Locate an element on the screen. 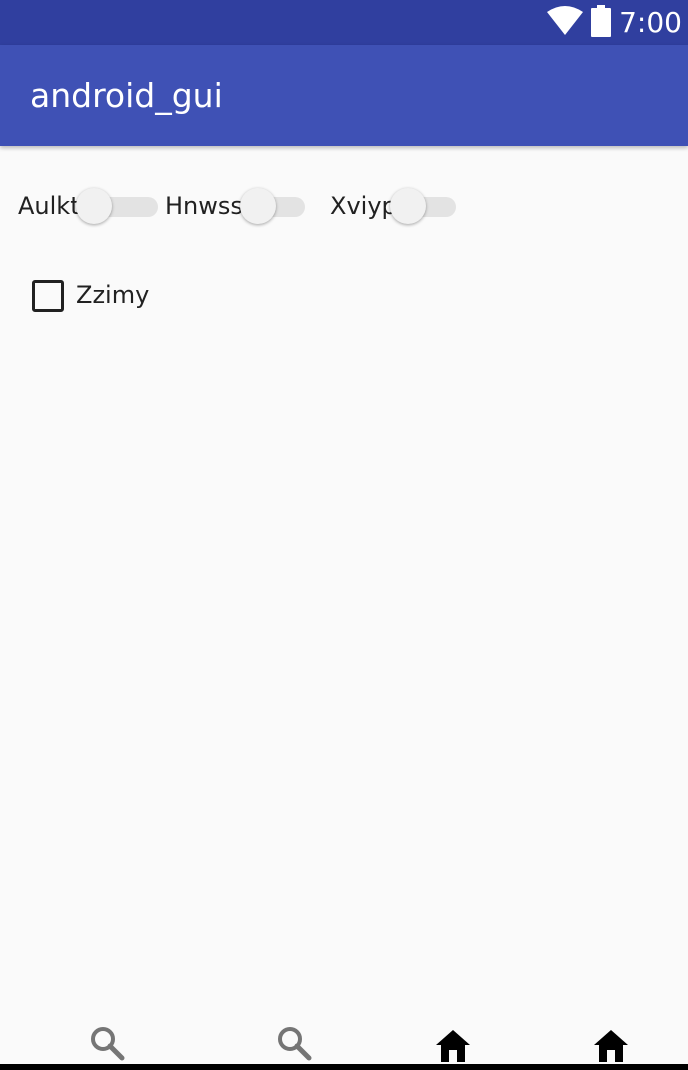 The height and width of the screenshot is (1070, 688). battery-icon is located at coordinates (601, 22).